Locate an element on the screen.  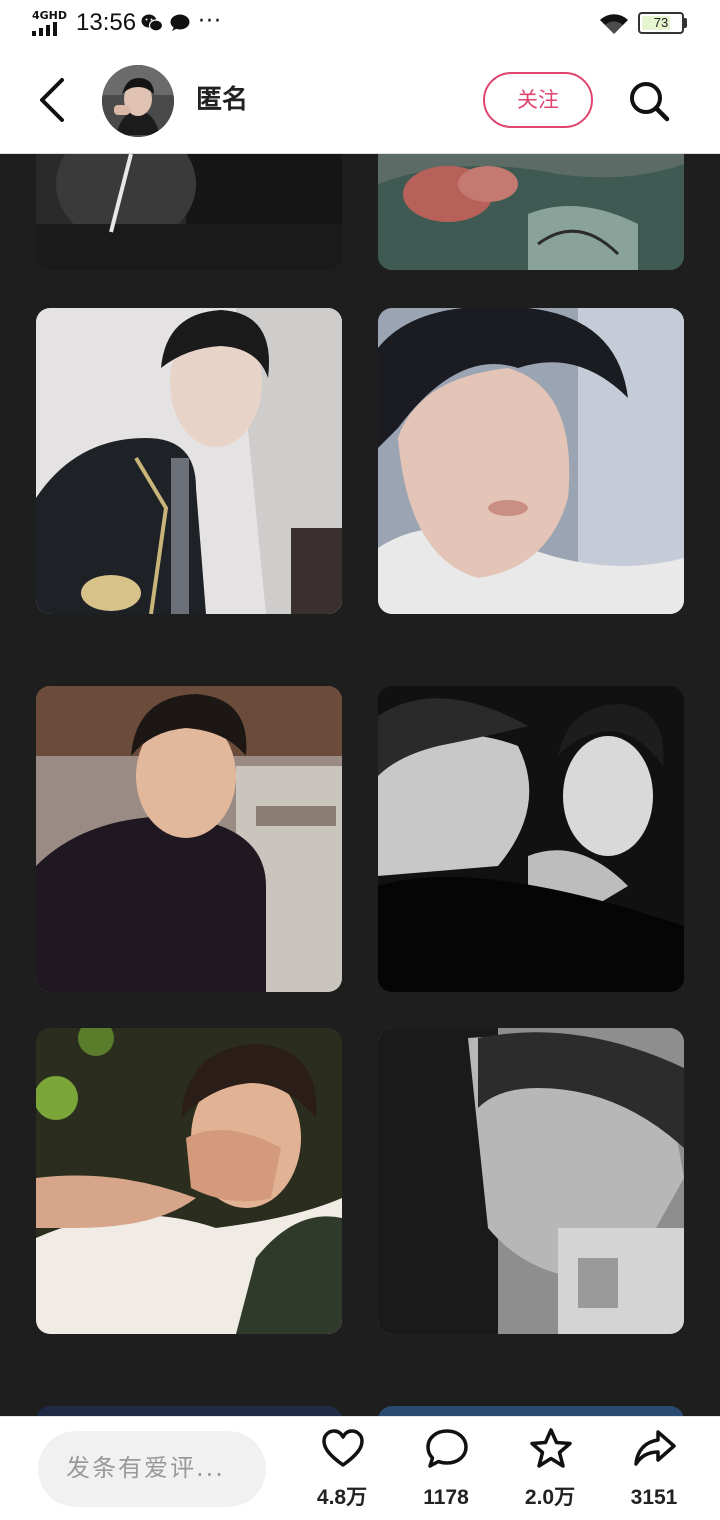
battery-icon: 73 is located at coordinates (661, 23).